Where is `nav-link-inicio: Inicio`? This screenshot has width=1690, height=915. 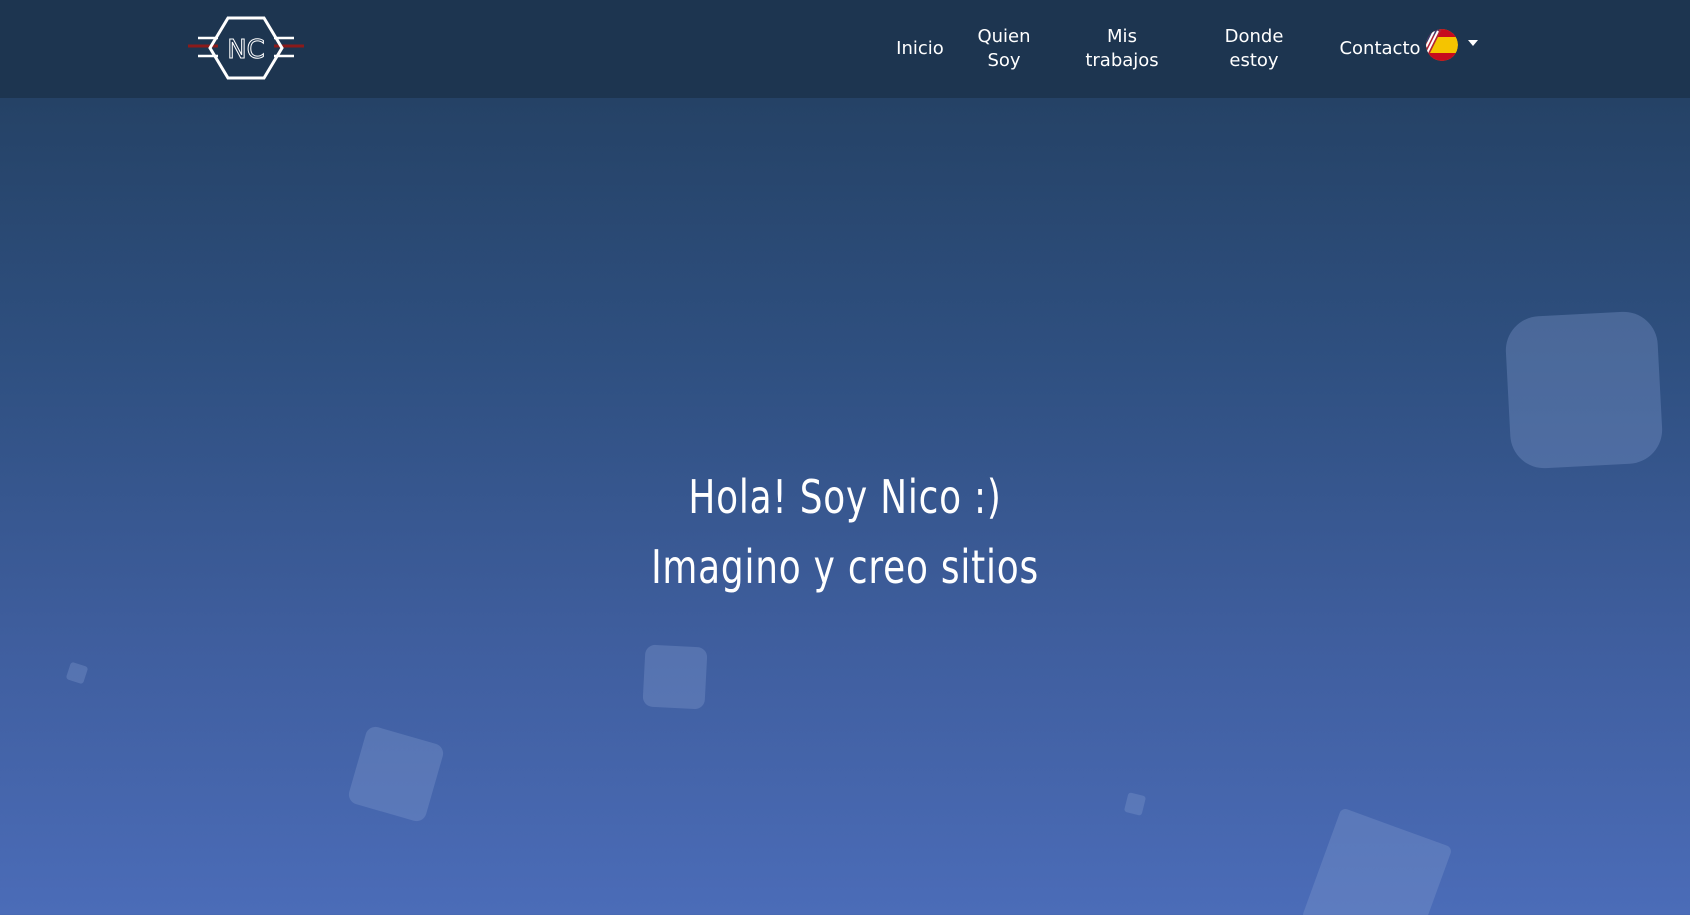 nav-link-inicio: Inicio is located at coordinates (920, 49).